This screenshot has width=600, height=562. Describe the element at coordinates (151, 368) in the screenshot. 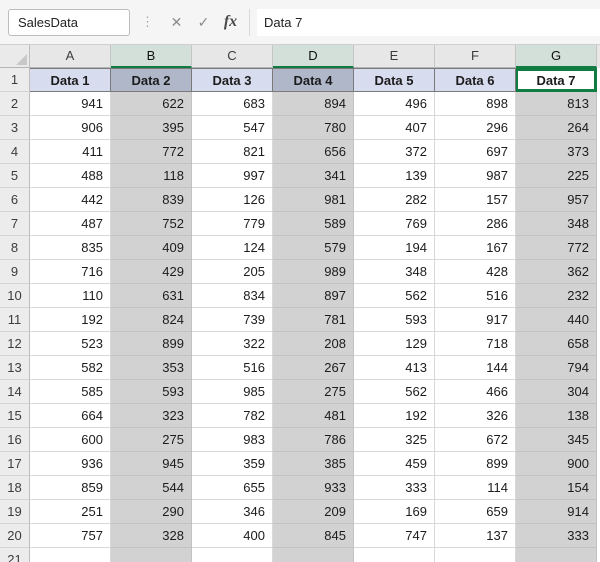

I see `cell-B13: 353` at that location.